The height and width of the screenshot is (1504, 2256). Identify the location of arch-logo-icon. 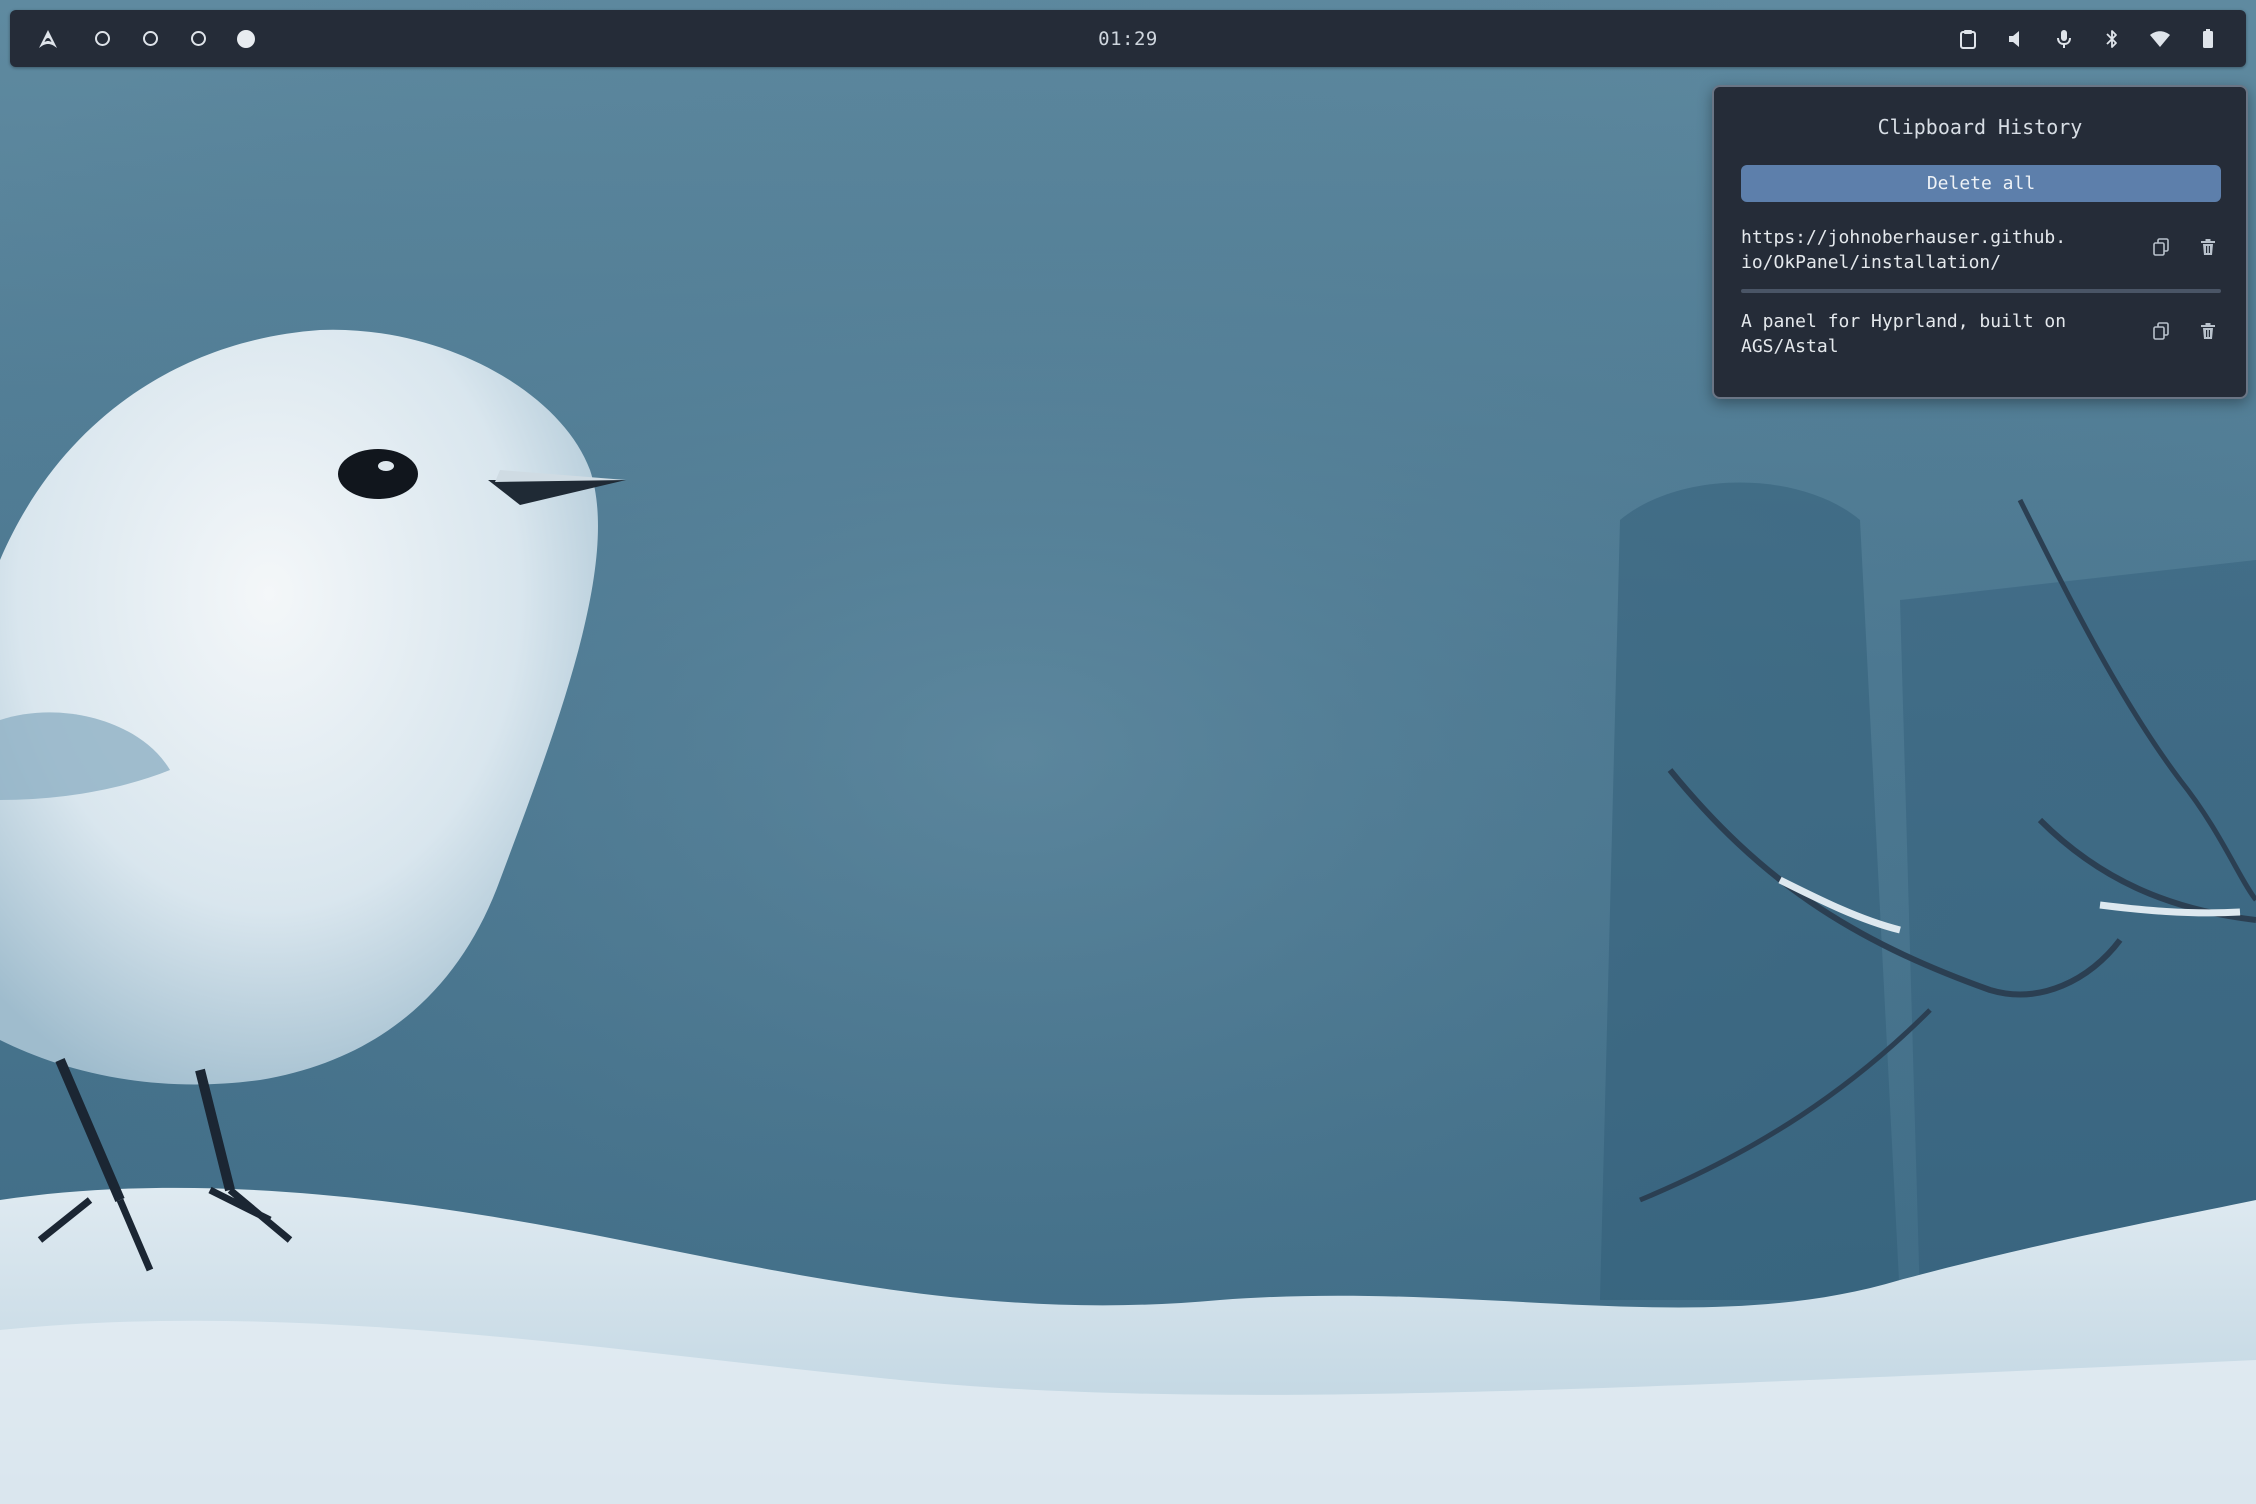
(48, 39).